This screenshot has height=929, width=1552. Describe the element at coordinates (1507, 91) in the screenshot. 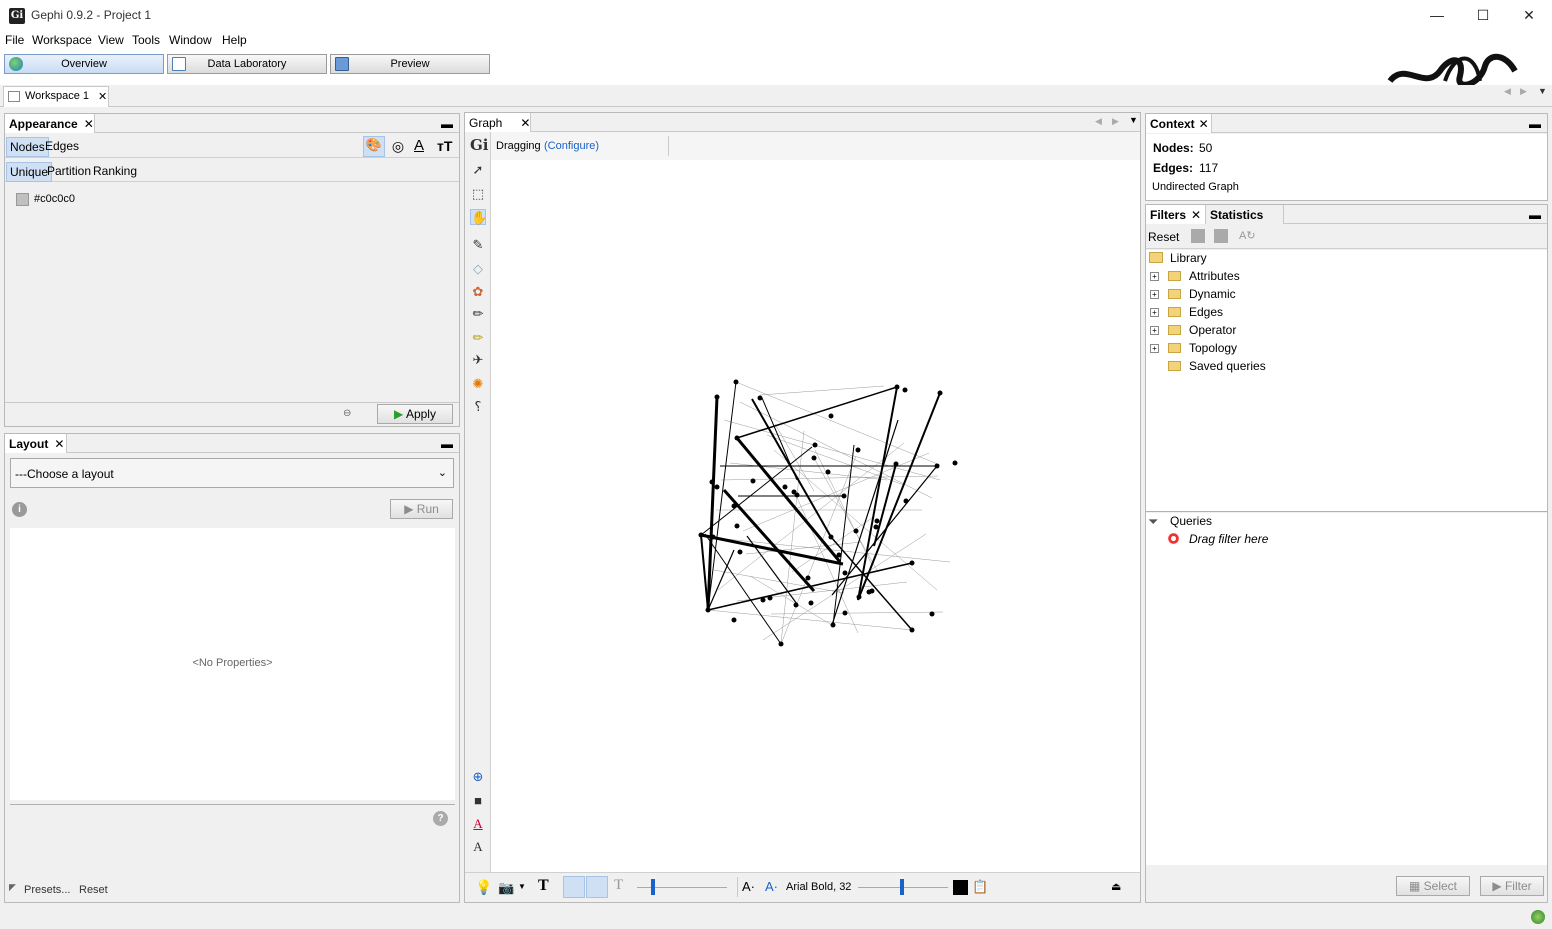

I see `tab-scroll-left-icon: ◀` at that location.